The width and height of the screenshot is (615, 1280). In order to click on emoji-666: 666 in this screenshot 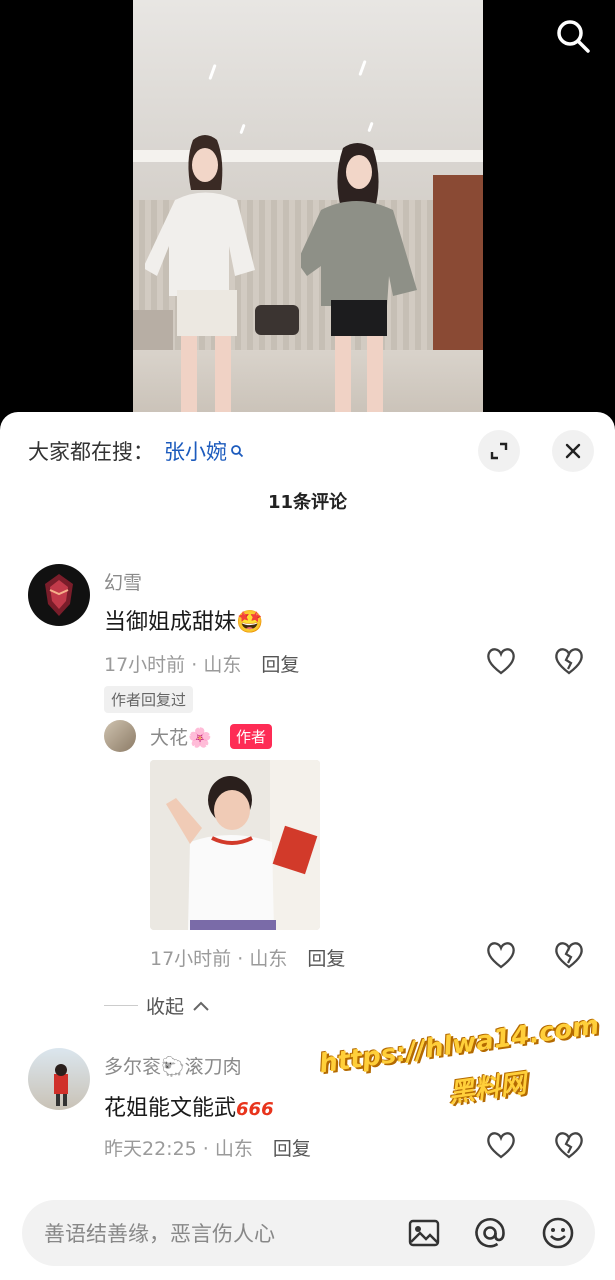, I will do `click(255, 1109)`.